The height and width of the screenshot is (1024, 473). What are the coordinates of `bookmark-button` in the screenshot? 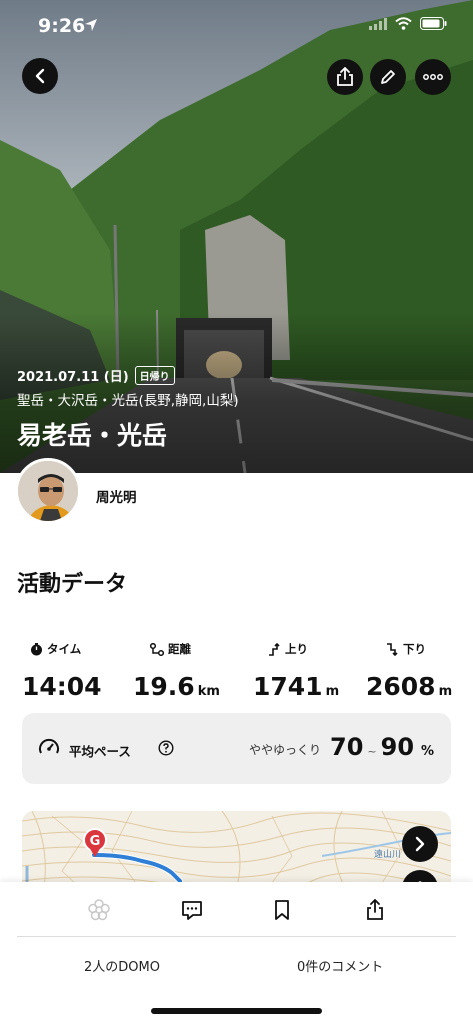 It's located at (282, 910).